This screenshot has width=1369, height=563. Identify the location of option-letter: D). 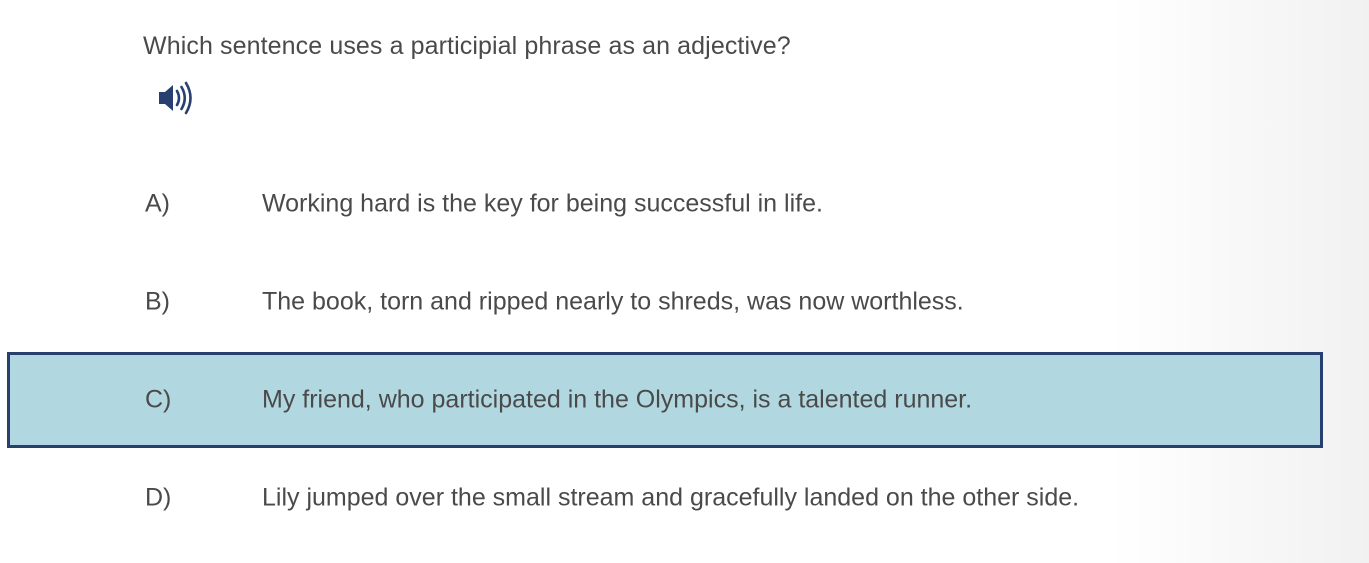
(158, 497).